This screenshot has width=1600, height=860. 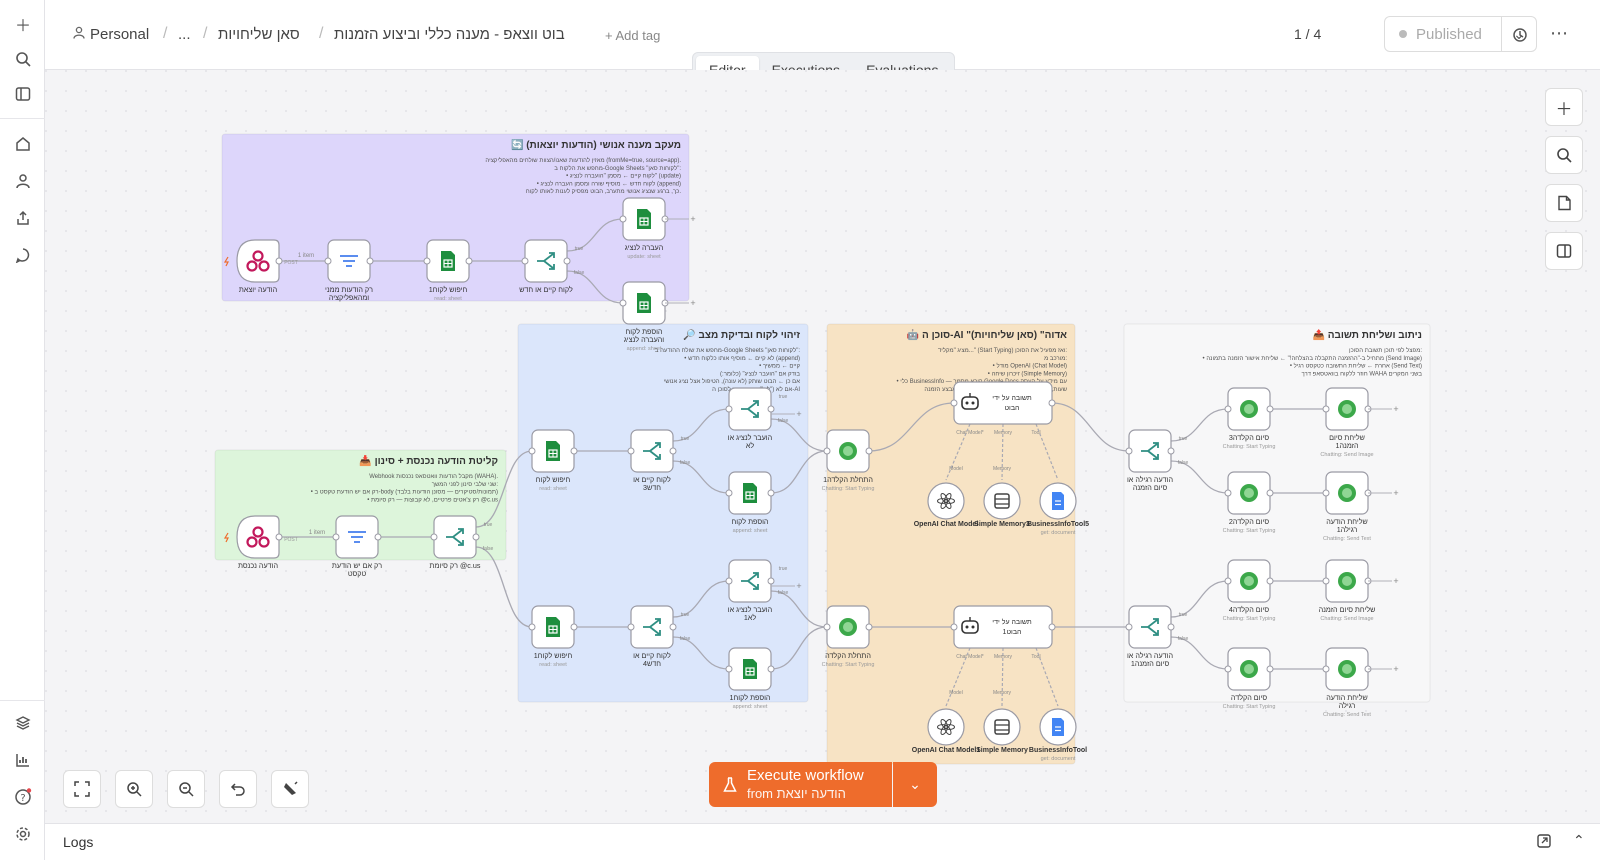 What do you see at coordinates (23, 24) in the screenshot?
I see `plus-icon: ＋` at bounding box center [23, 24].